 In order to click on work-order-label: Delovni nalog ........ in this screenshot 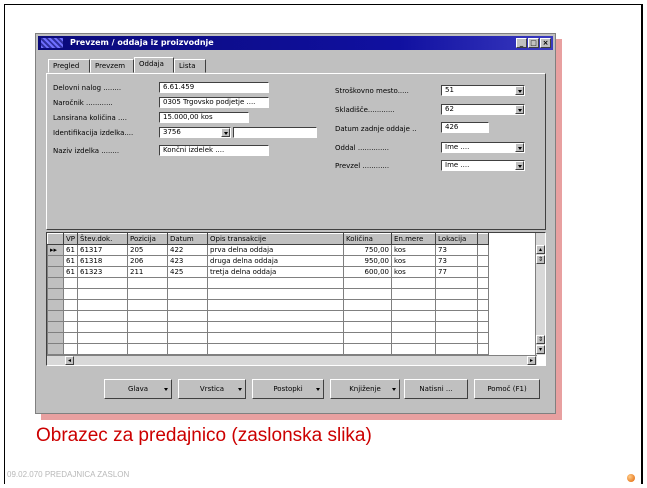, I will do `click(87, 88)`.